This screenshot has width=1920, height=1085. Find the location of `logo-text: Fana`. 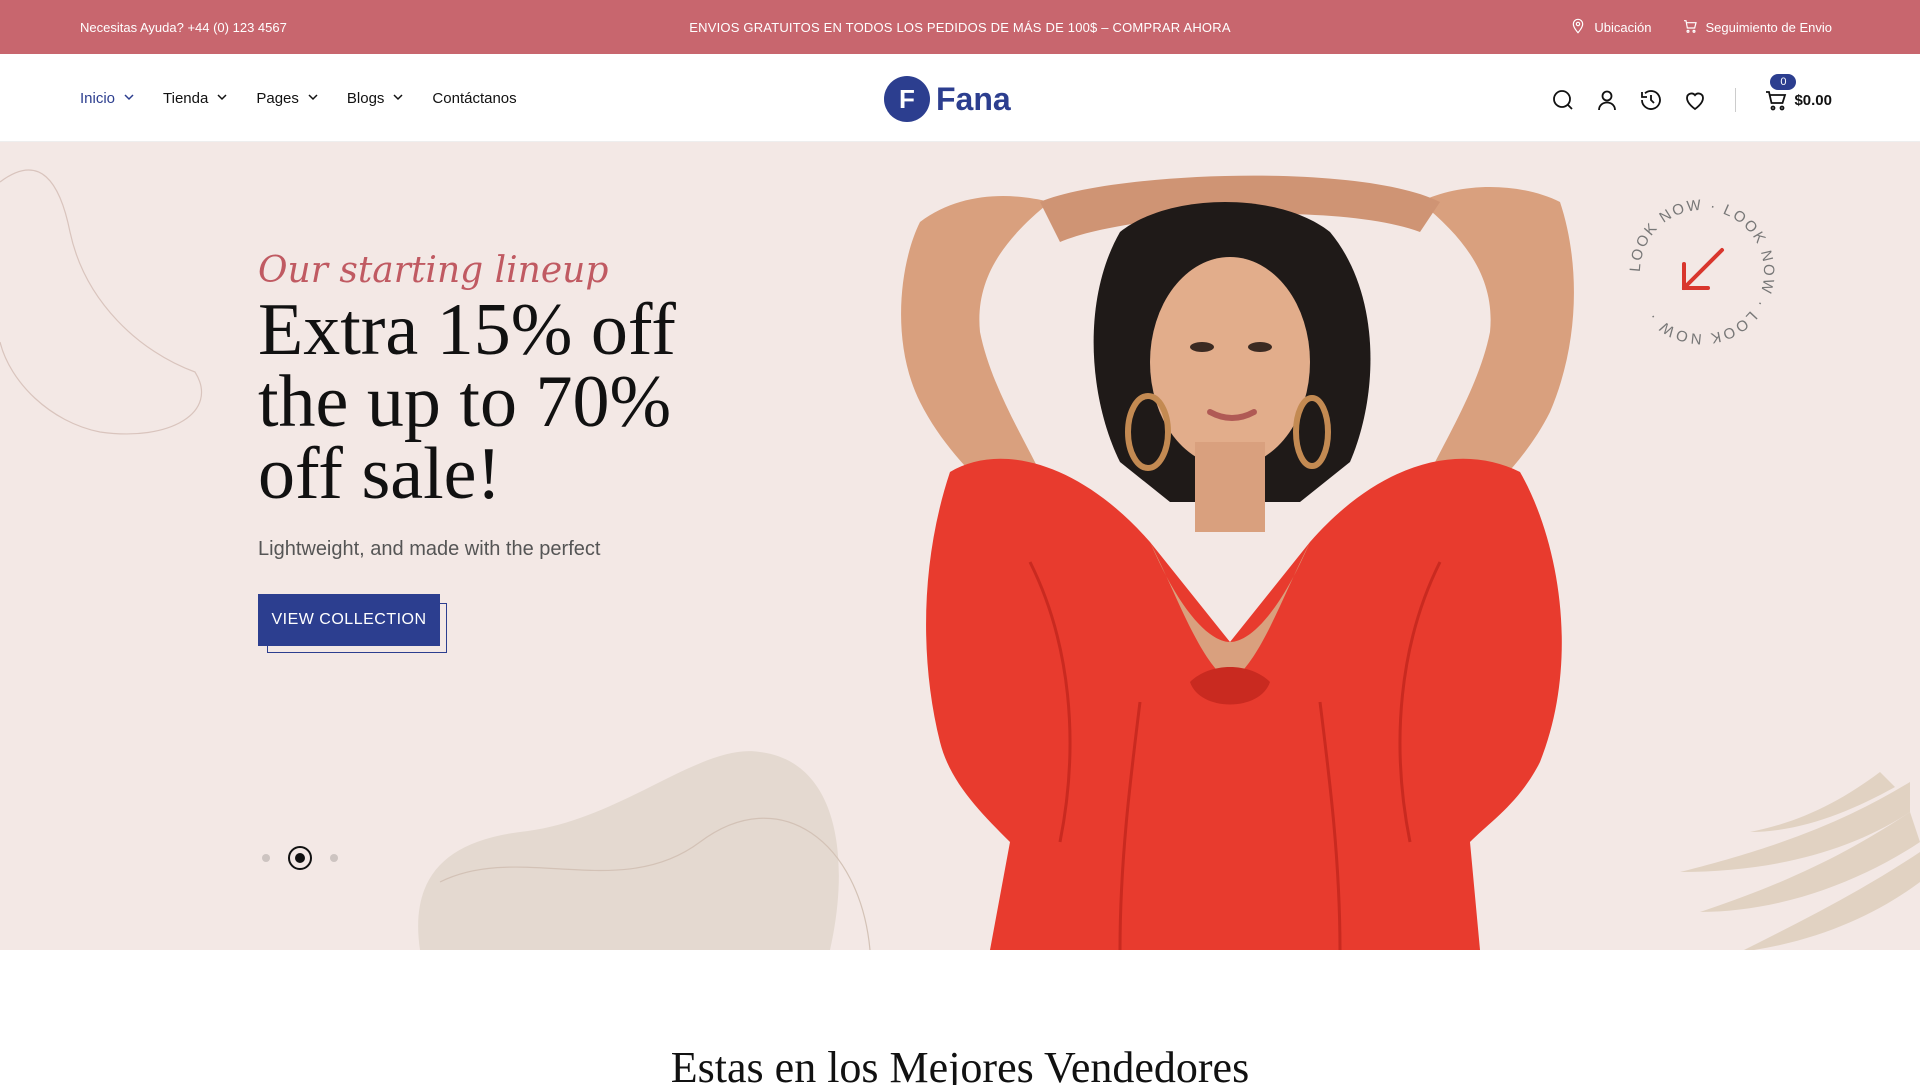

logo-text: Fana is located at coordinates (973, 98).